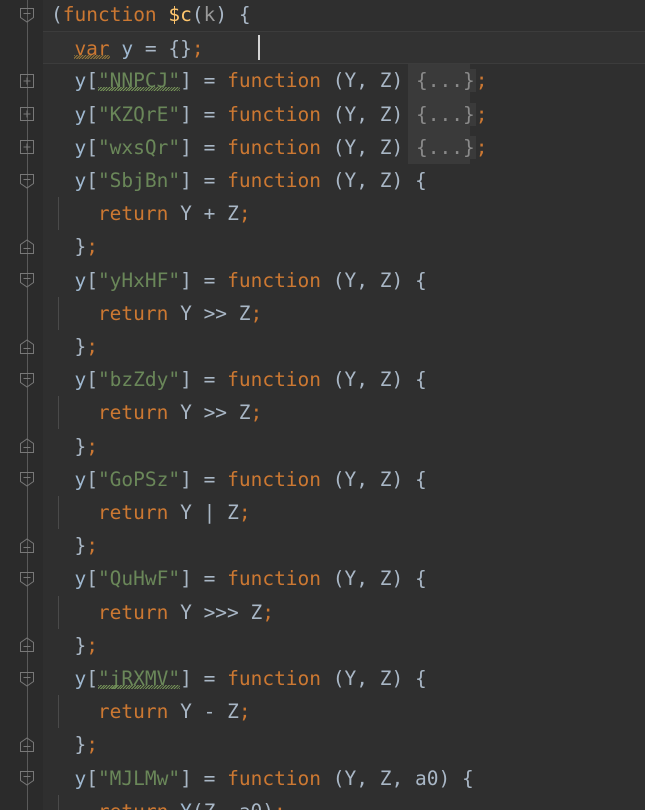 Image resolution: width=645 pixels, height=810 pixels. Describe the element at coordinates (322, 15) in the screenshot. I see `code-line: (function $c(k) {` at that location.